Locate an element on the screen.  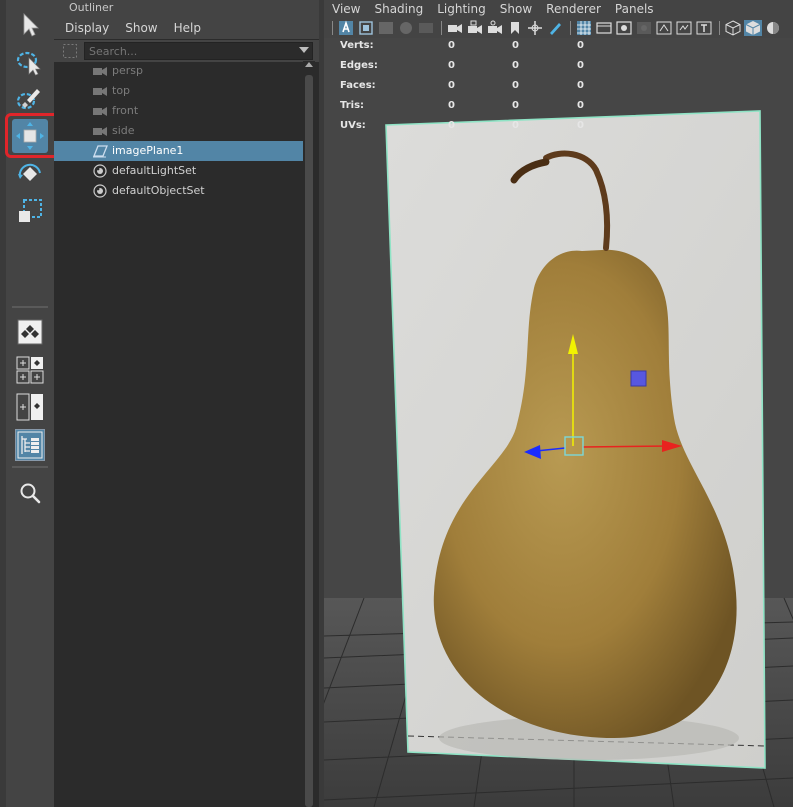
pencil-icon is located at coordinates (555, 29).